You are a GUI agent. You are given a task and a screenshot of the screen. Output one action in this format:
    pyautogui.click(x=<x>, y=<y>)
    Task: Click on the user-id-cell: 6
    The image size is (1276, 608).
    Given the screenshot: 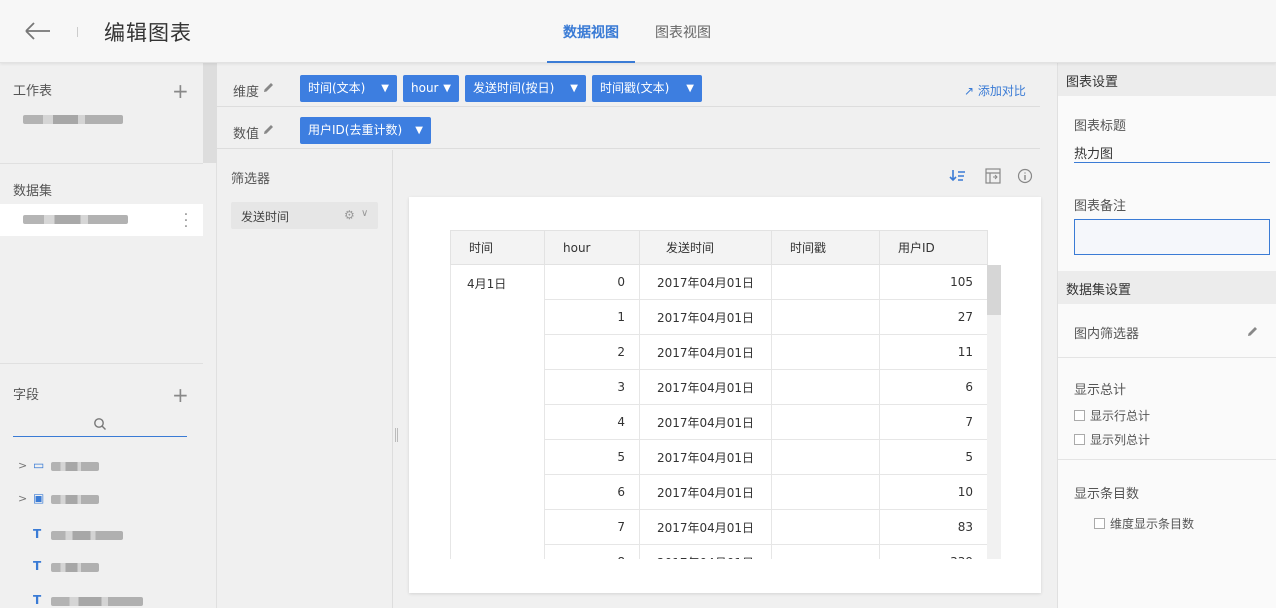 What is the action you would take?
    pyautogui.click(x=933, y=387)
    